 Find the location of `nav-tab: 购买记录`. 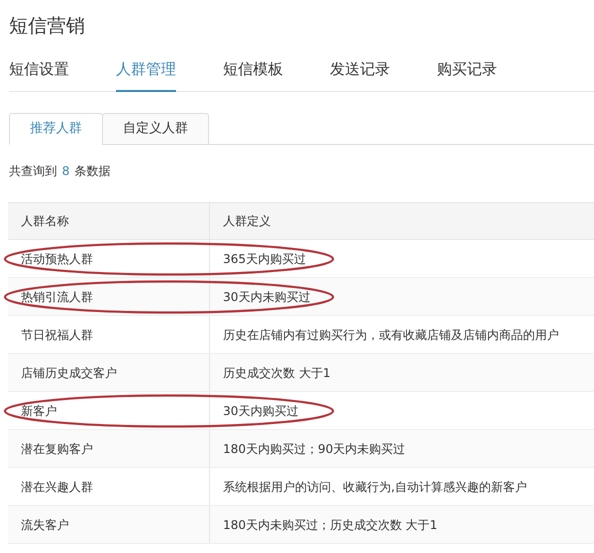

nav-tab: 购买记录 is located at coordinates (467, 75).